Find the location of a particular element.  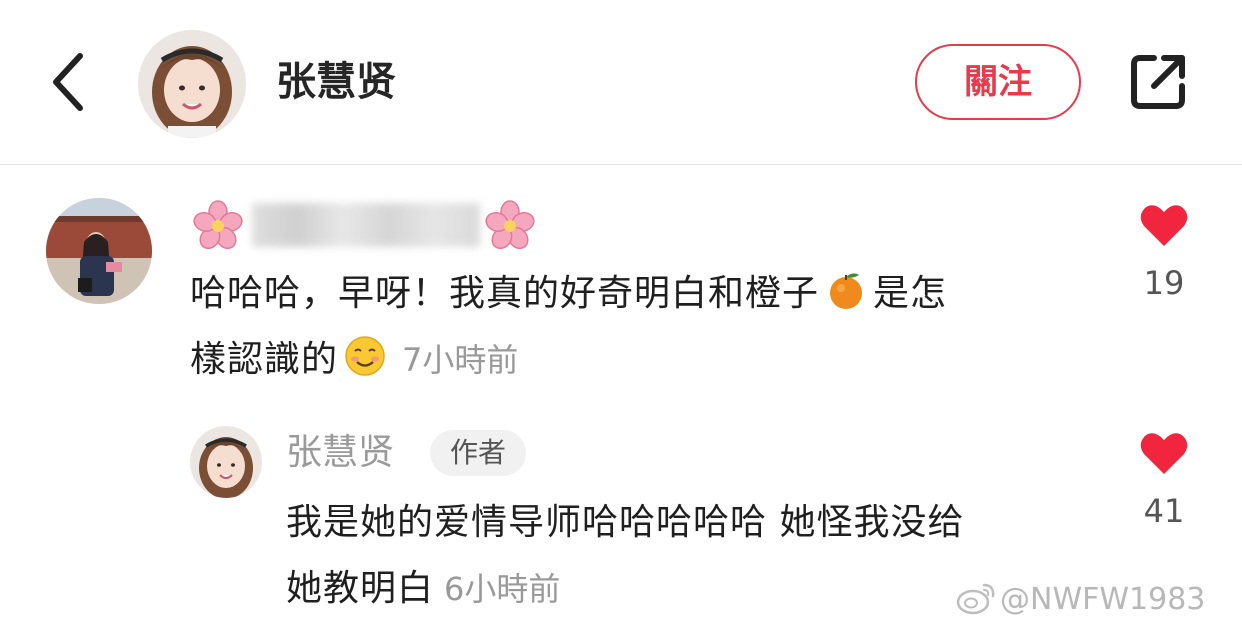

share-button is located at coordinates (1158, 82).